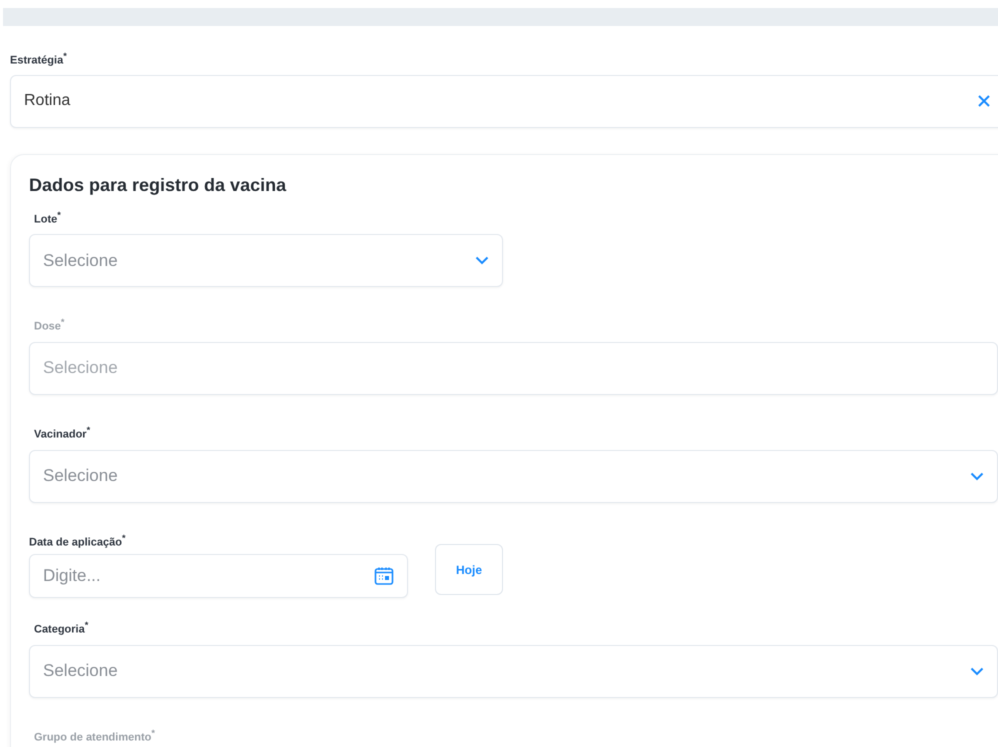  I want to click on field-label: Dose$^{*}$, so click(50, 325).